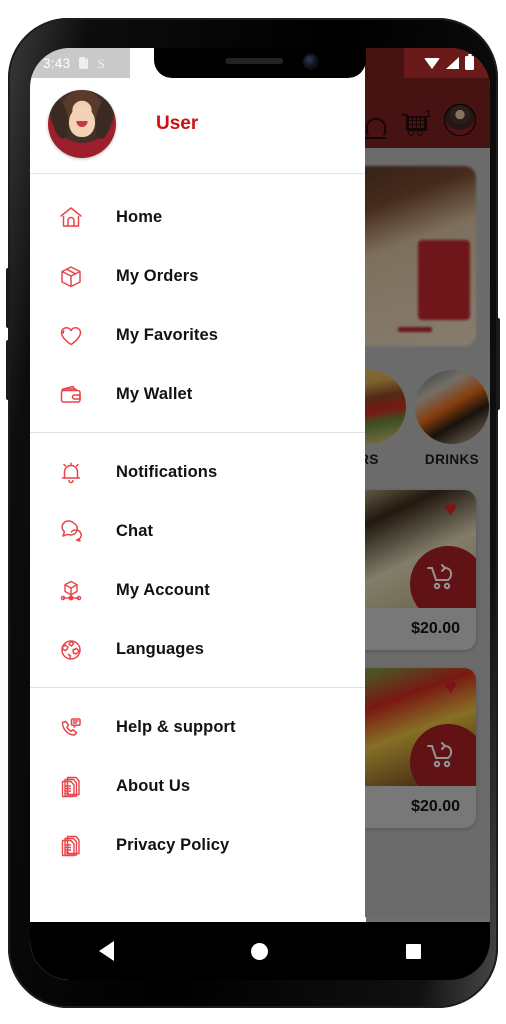  What do you see at coordinates (254, 61) in the screenshot?
I see `earpiece-speaker` at bounding box center [254, 61].